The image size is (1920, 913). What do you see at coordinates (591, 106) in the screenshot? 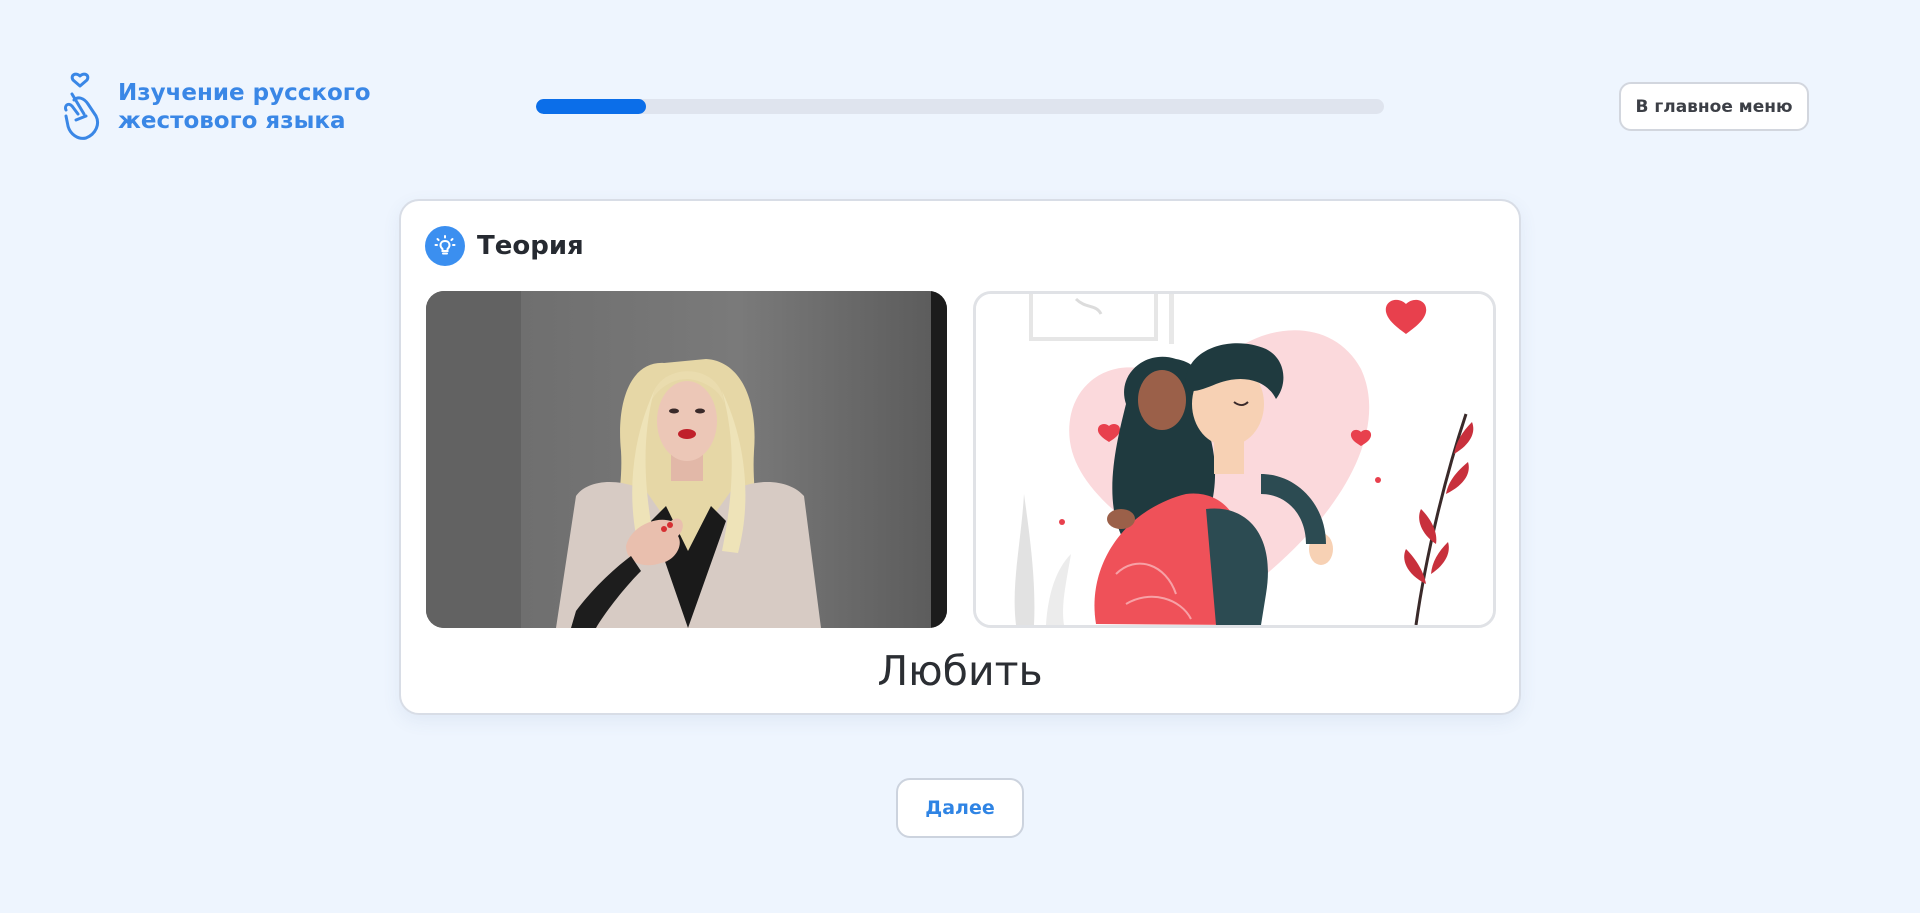
I see `progress-bar-fill` at bounding box center [591, 106].